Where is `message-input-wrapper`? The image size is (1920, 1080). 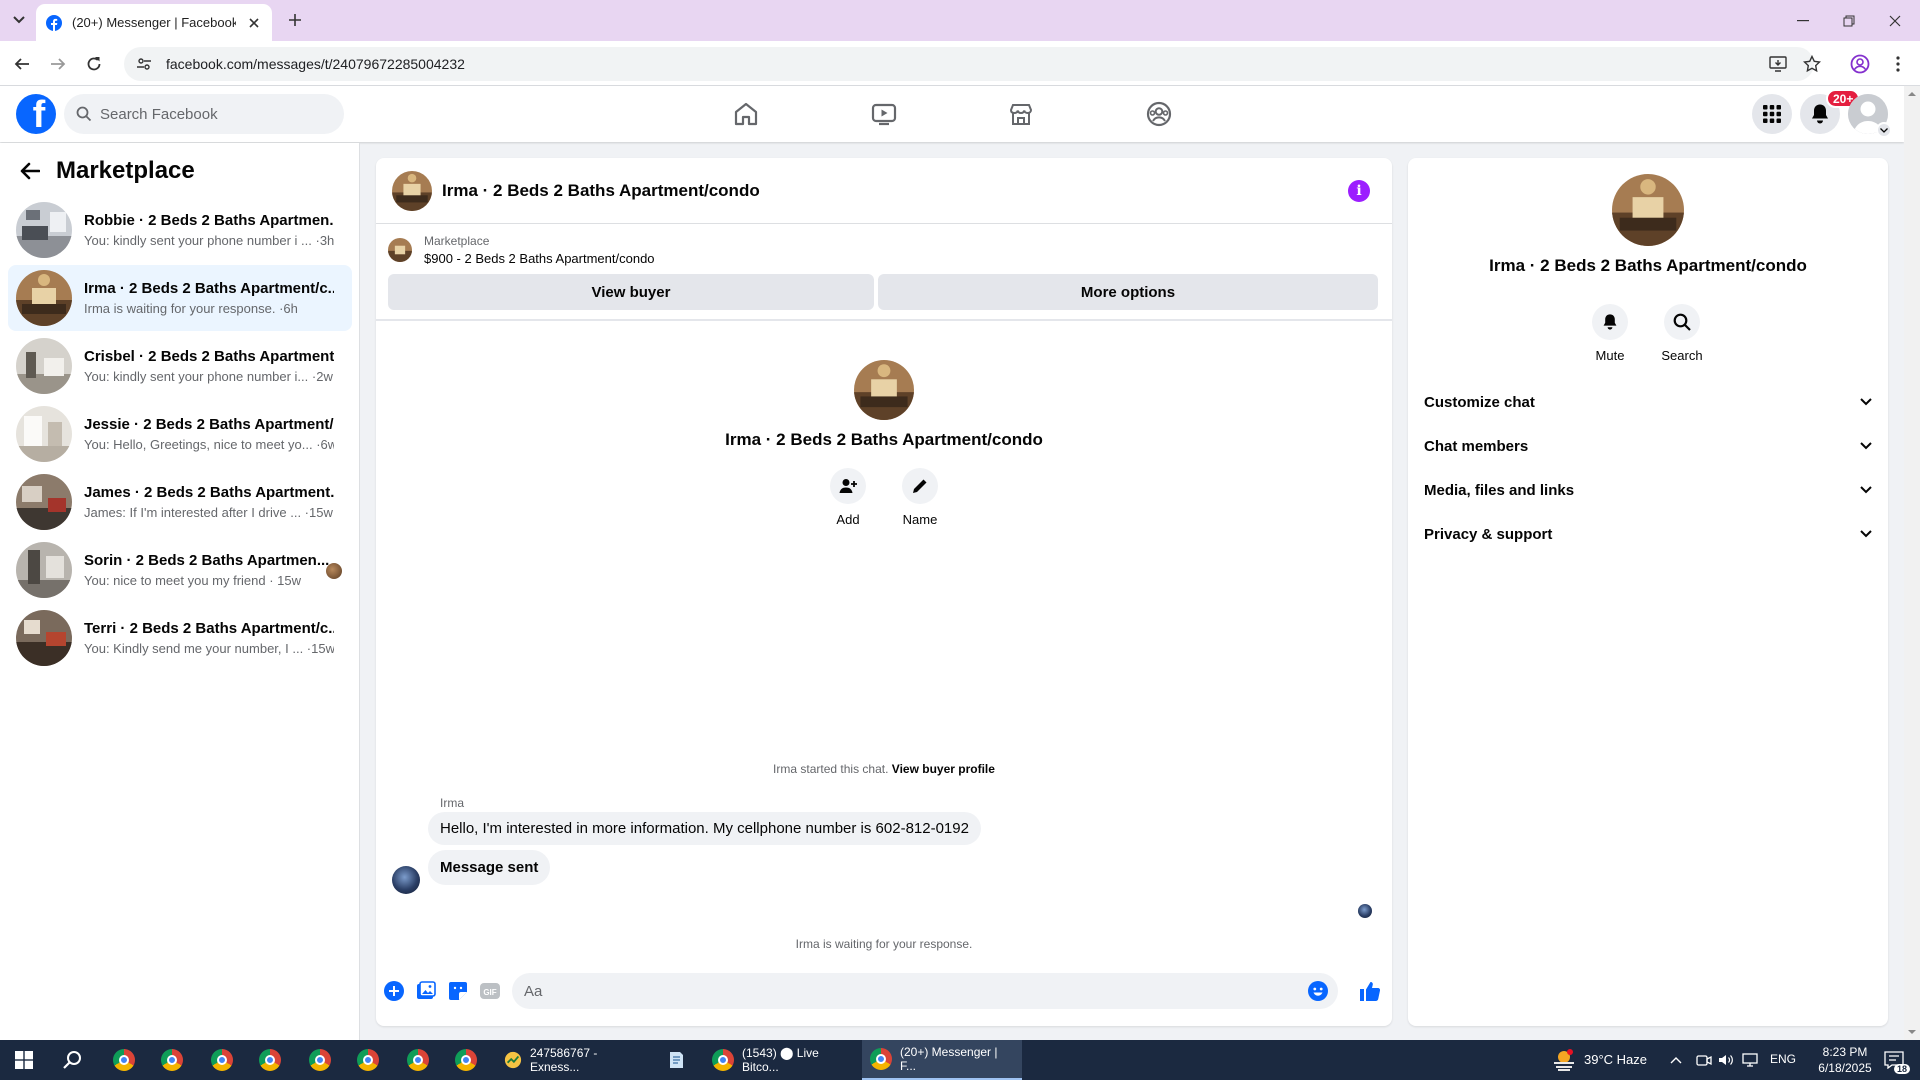
message-input-wrapper is located at coordinates (925, 991).